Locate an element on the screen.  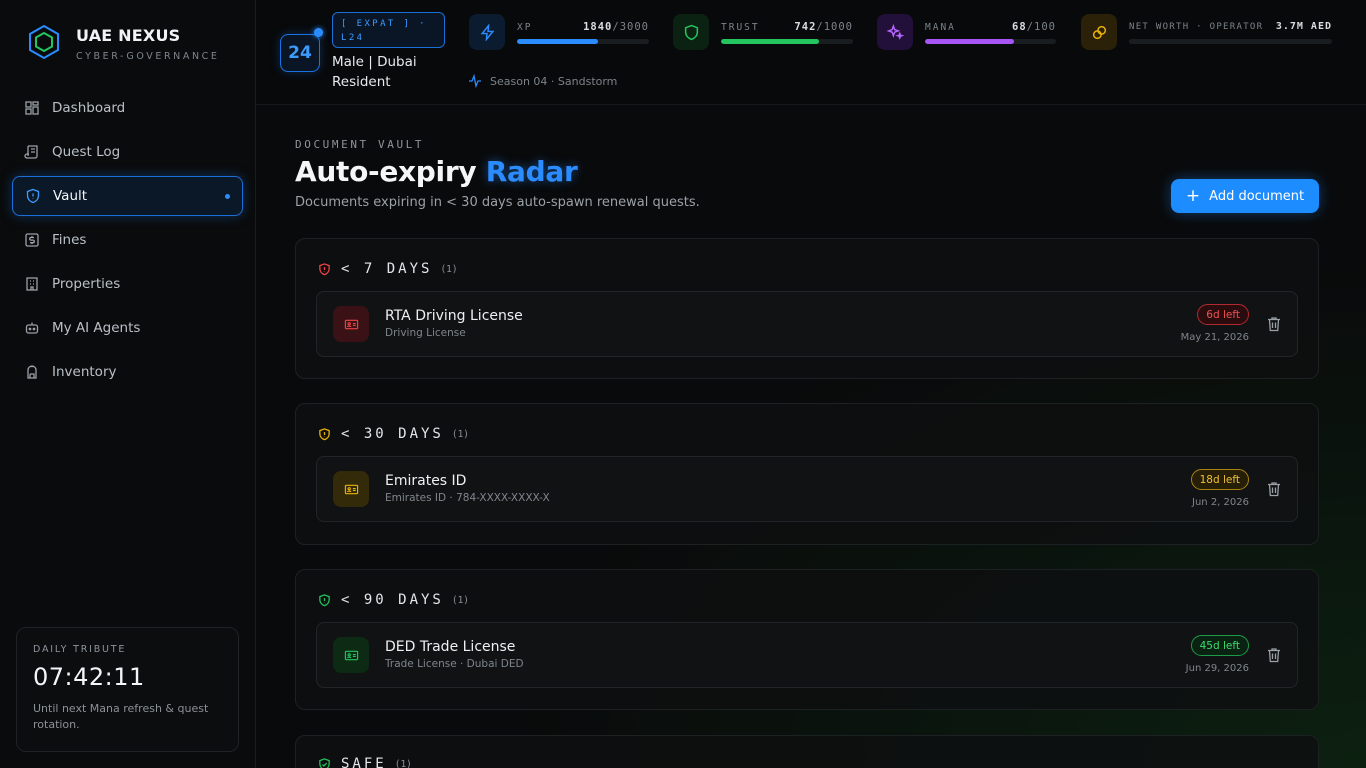
brand-subtitle: CYBER-GOVERNANCE is located at coordinates (148, 56).